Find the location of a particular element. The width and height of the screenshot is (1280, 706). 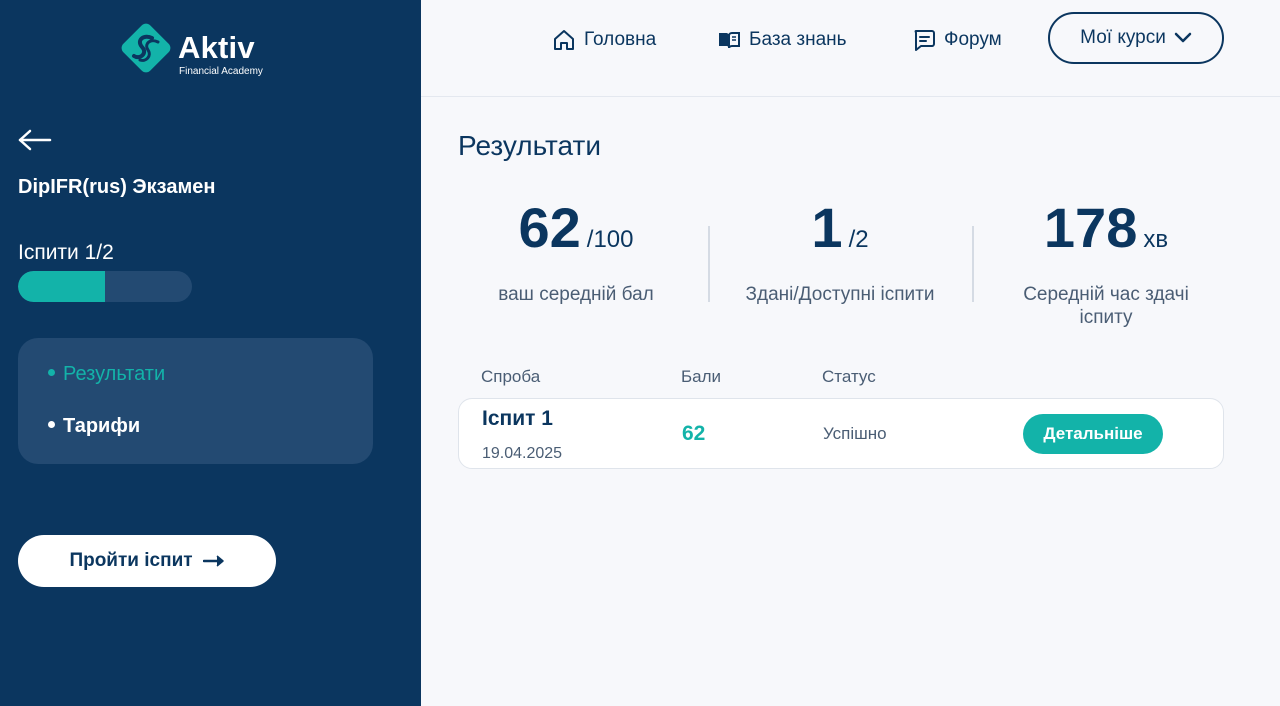

course-title: DipIFR(rus) Экзамен is located at coordinates (117, 187).